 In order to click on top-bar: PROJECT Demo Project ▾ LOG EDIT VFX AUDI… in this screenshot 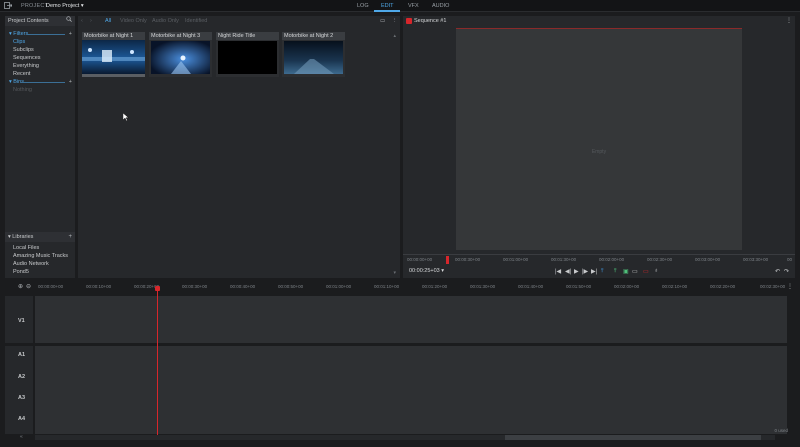, I will do `click(400, 6)`.